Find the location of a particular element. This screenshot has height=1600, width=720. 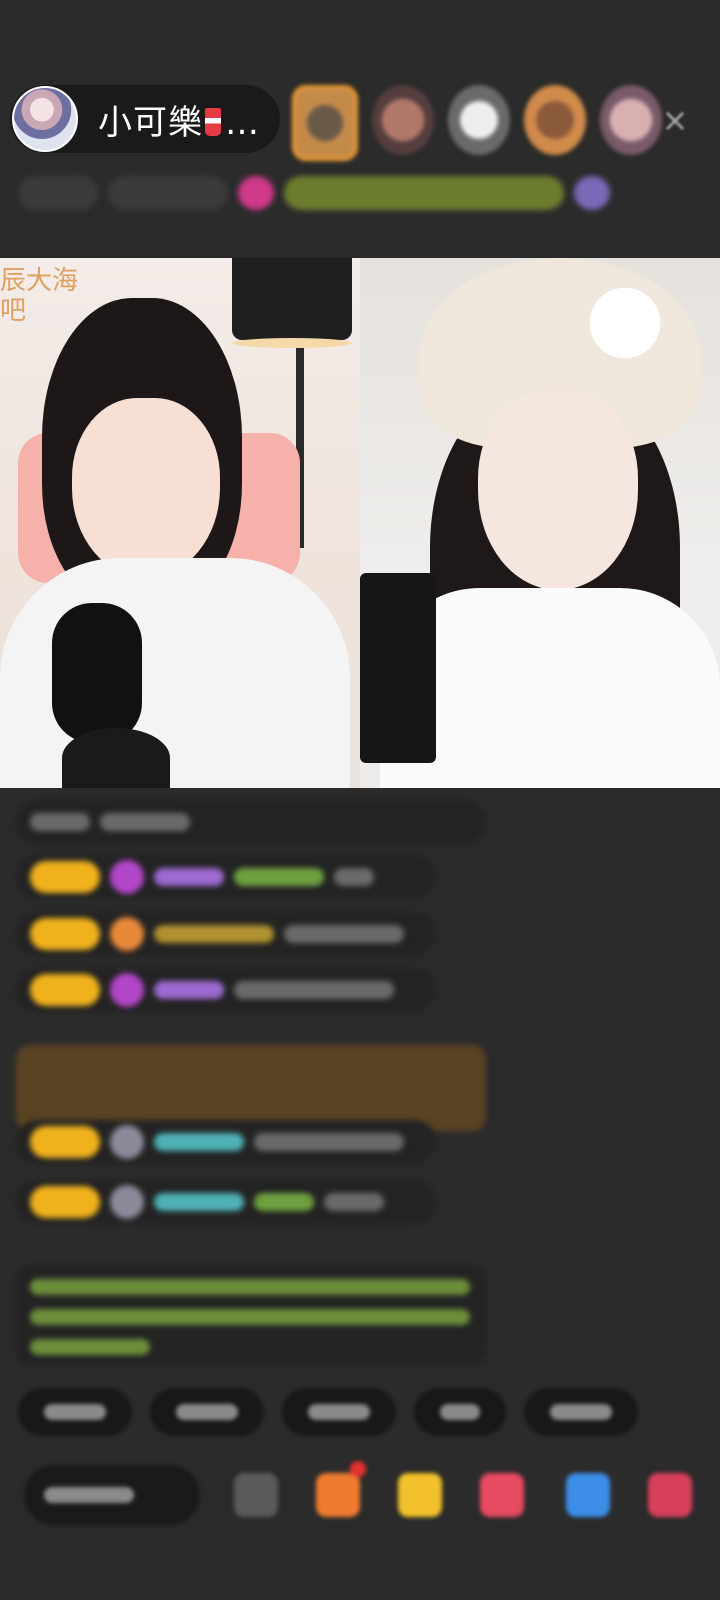

treasure-icon is located at coordinates (420, 1495).